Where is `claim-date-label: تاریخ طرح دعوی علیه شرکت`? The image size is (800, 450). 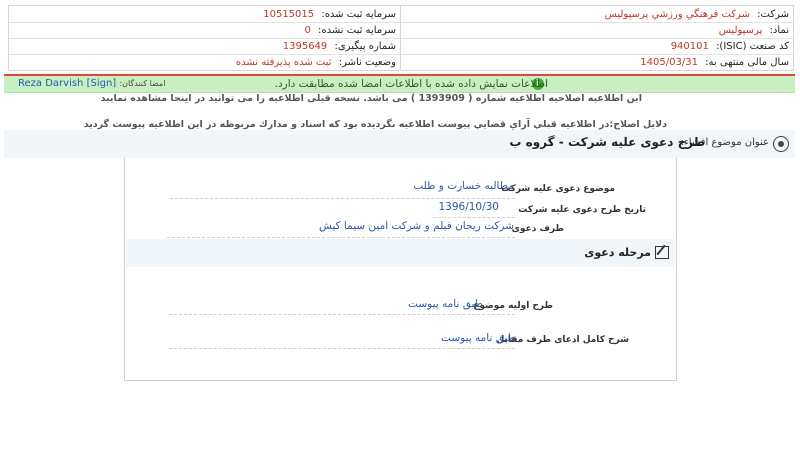
claim-date-label: تاریخ طرح دعوی علیه شرکت is located at coordinates (582, 210).